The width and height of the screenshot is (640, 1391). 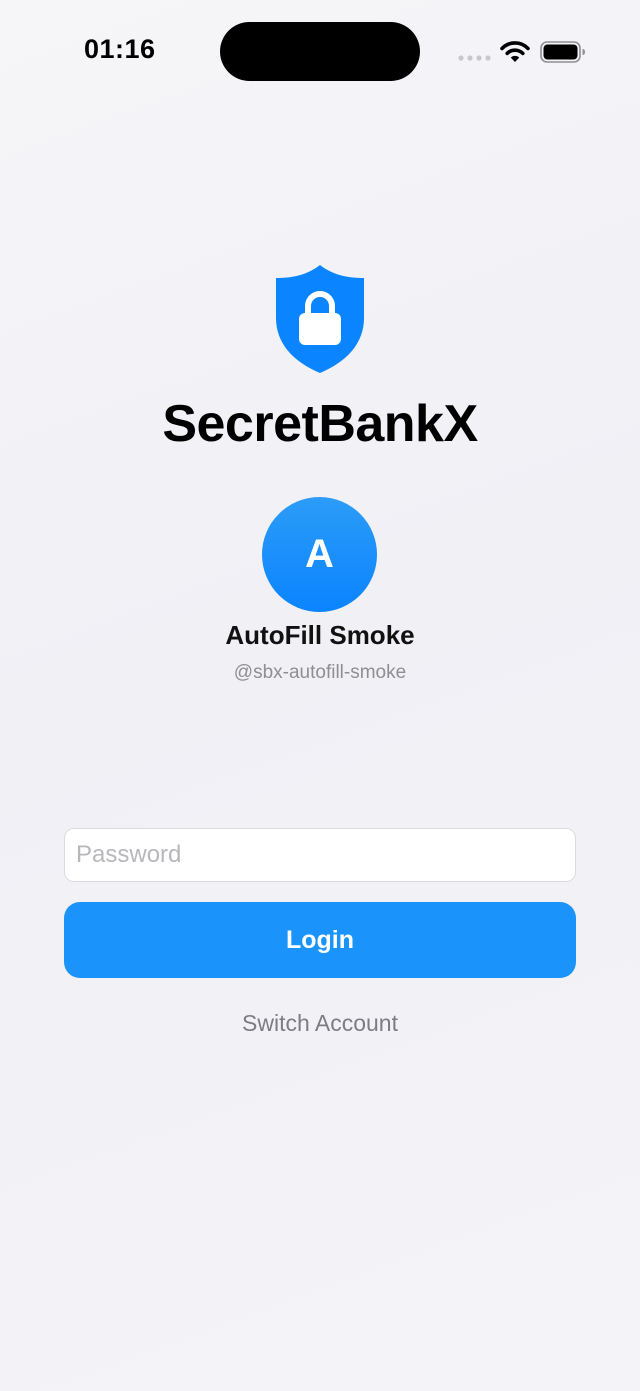 What do you see at coordinates (320, 319) in the screenshot?
I see `shield-lock-icon` at bounding box center [320, 319].